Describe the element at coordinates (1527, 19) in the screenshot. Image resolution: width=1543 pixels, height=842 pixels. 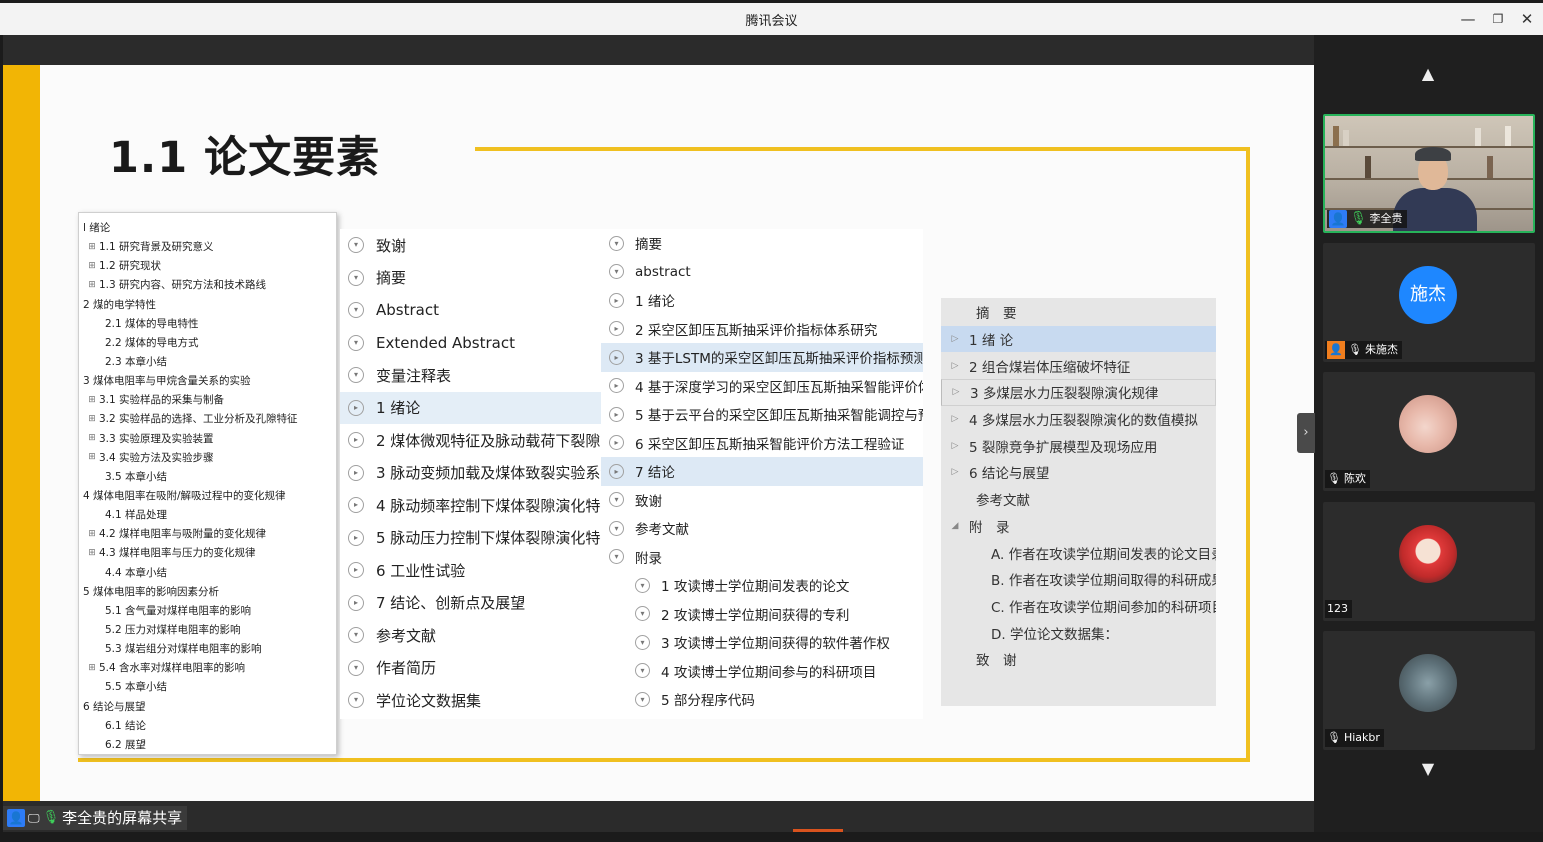
I see `close-button: ✕` at that location.